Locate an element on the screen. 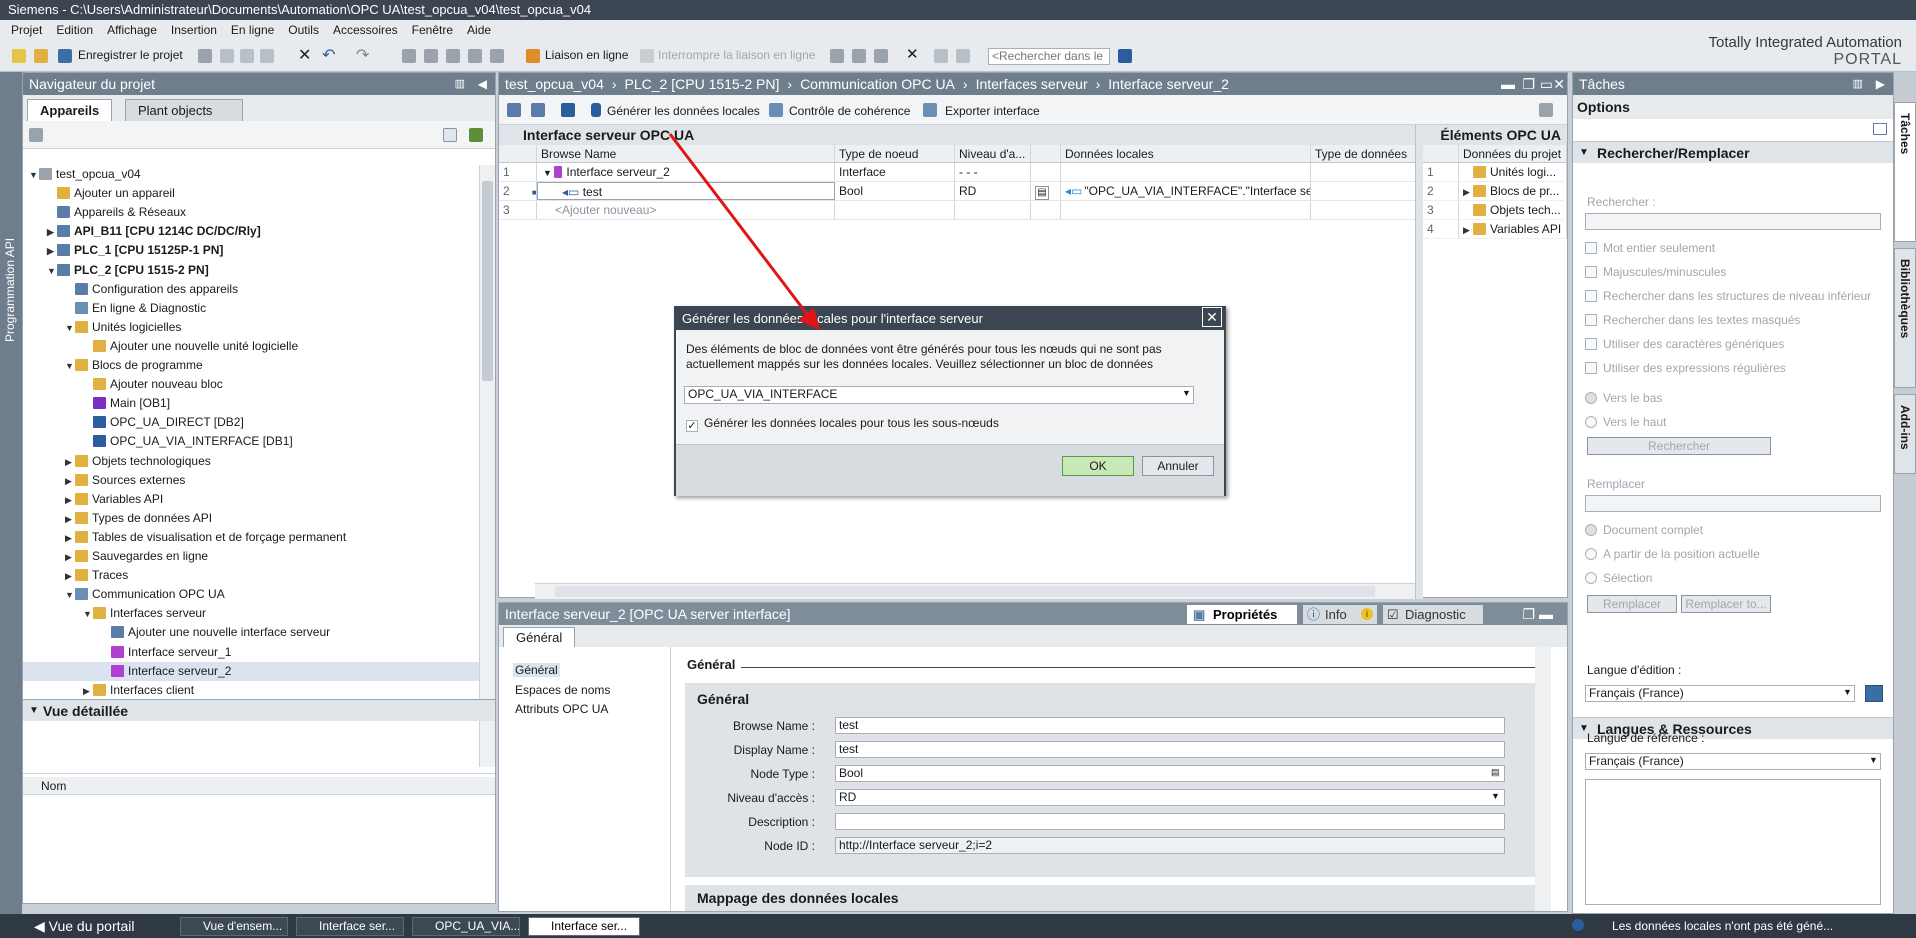 The height and width of the screenshot is (938, 1916). ref-lang-chevron-icon: ▼ is located at coordinates (1873, 760).